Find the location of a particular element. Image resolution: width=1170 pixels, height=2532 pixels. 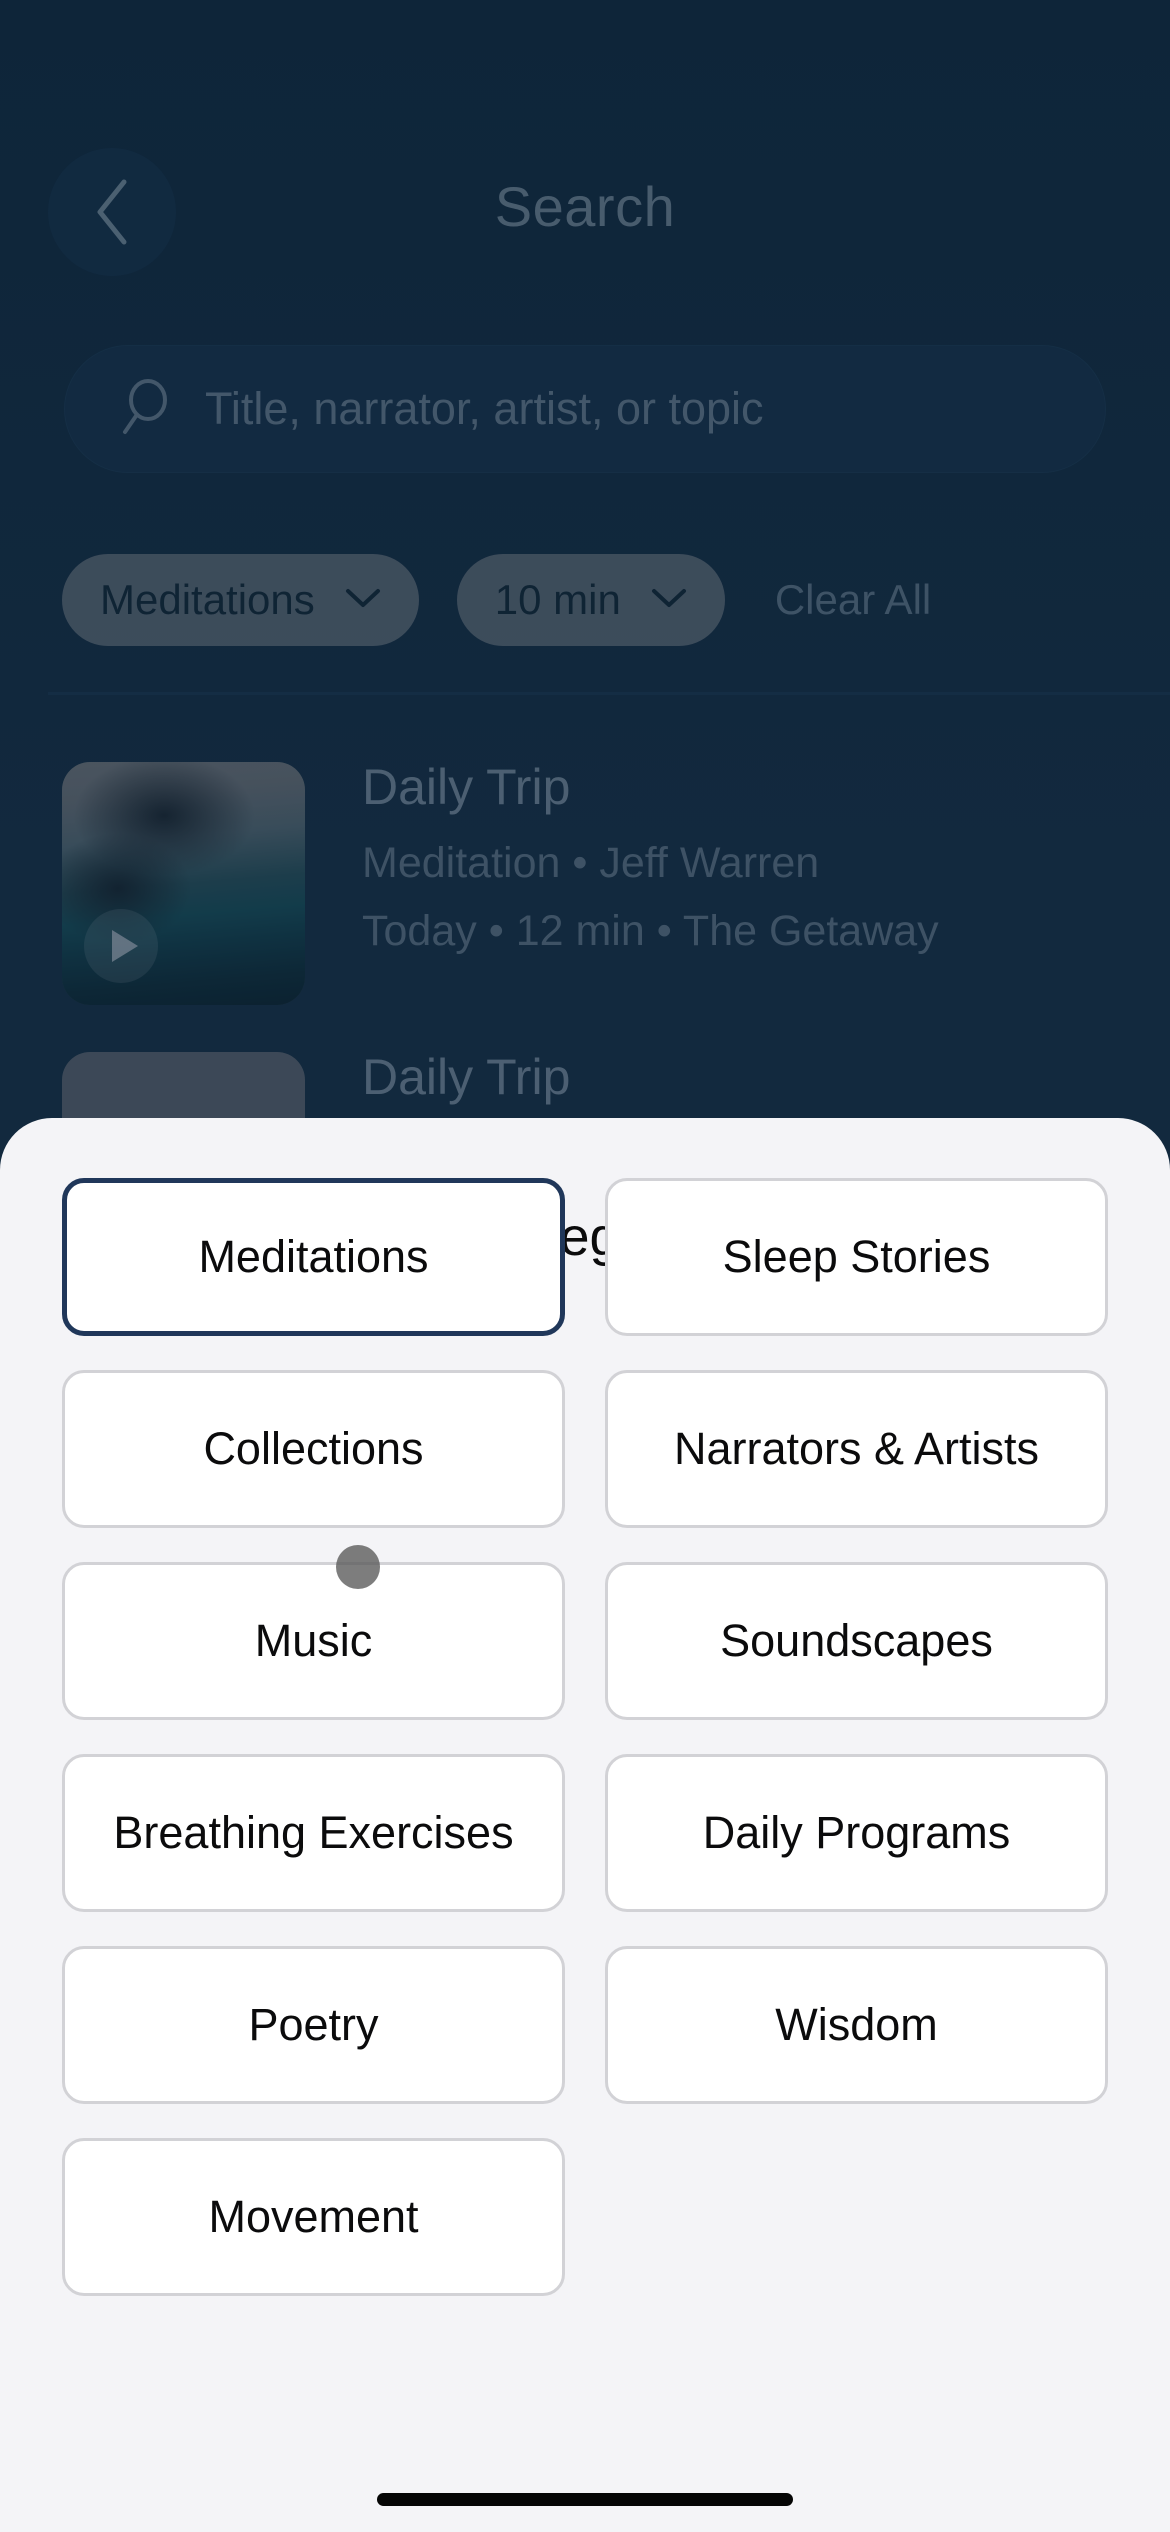

category-option-label: Meditations is located at coordinates (313, 1256).